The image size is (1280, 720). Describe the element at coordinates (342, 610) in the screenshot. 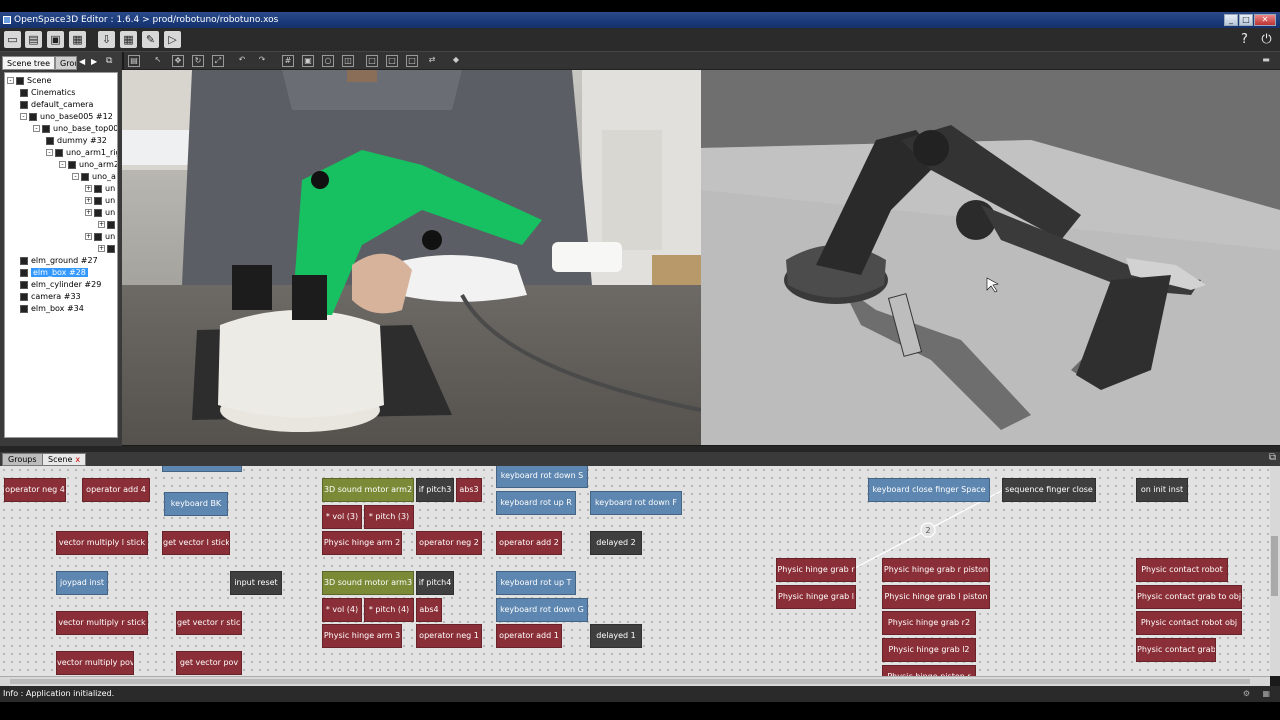

I see `graph-node: * vol (4)` at that location.